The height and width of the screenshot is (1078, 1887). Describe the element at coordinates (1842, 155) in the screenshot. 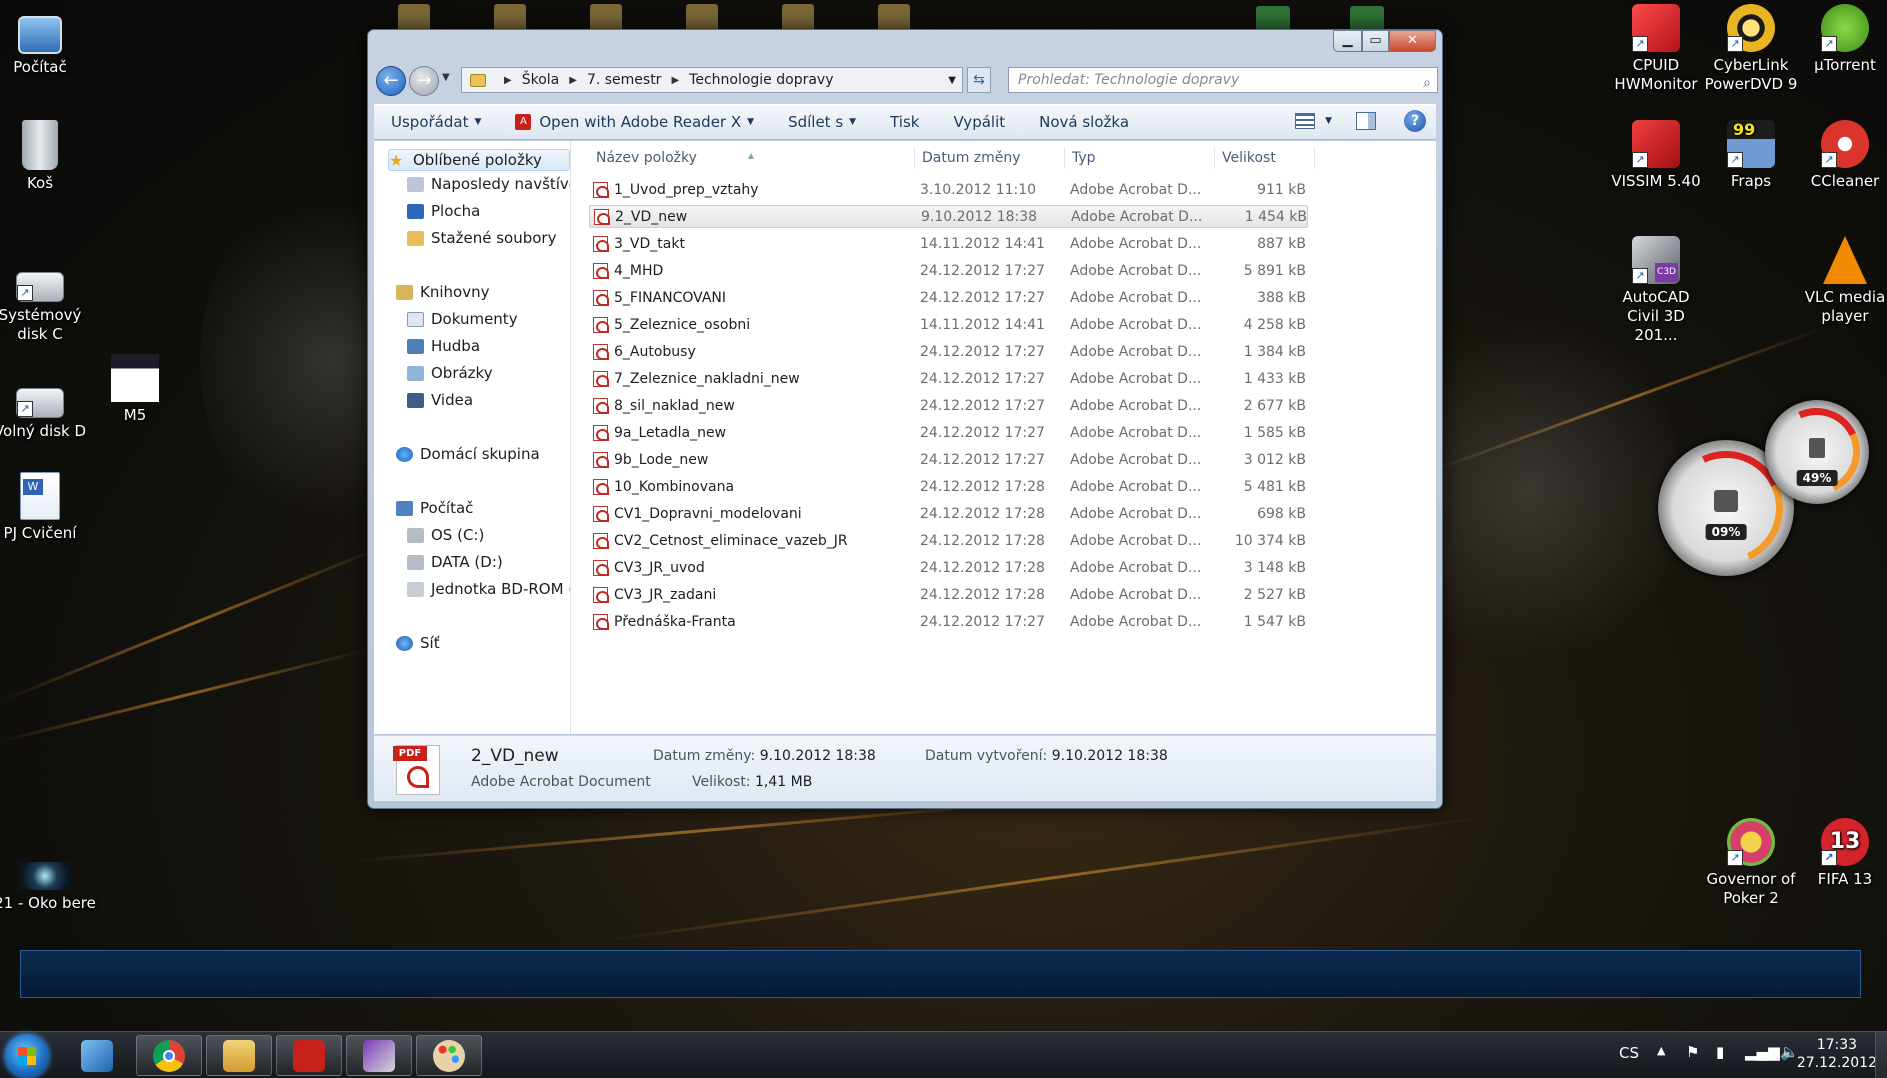

I see `desktop-icon-ccleaner: ↗ CCleaner` at that location.